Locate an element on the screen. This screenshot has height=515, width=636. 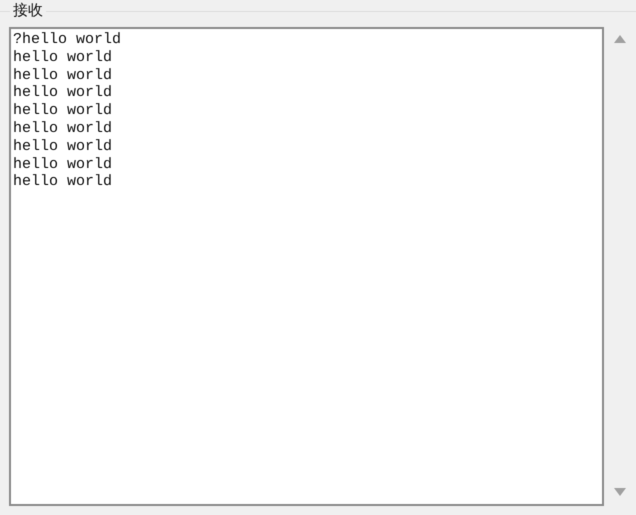
scroll-up-icon is located at coordinates (620, 39).